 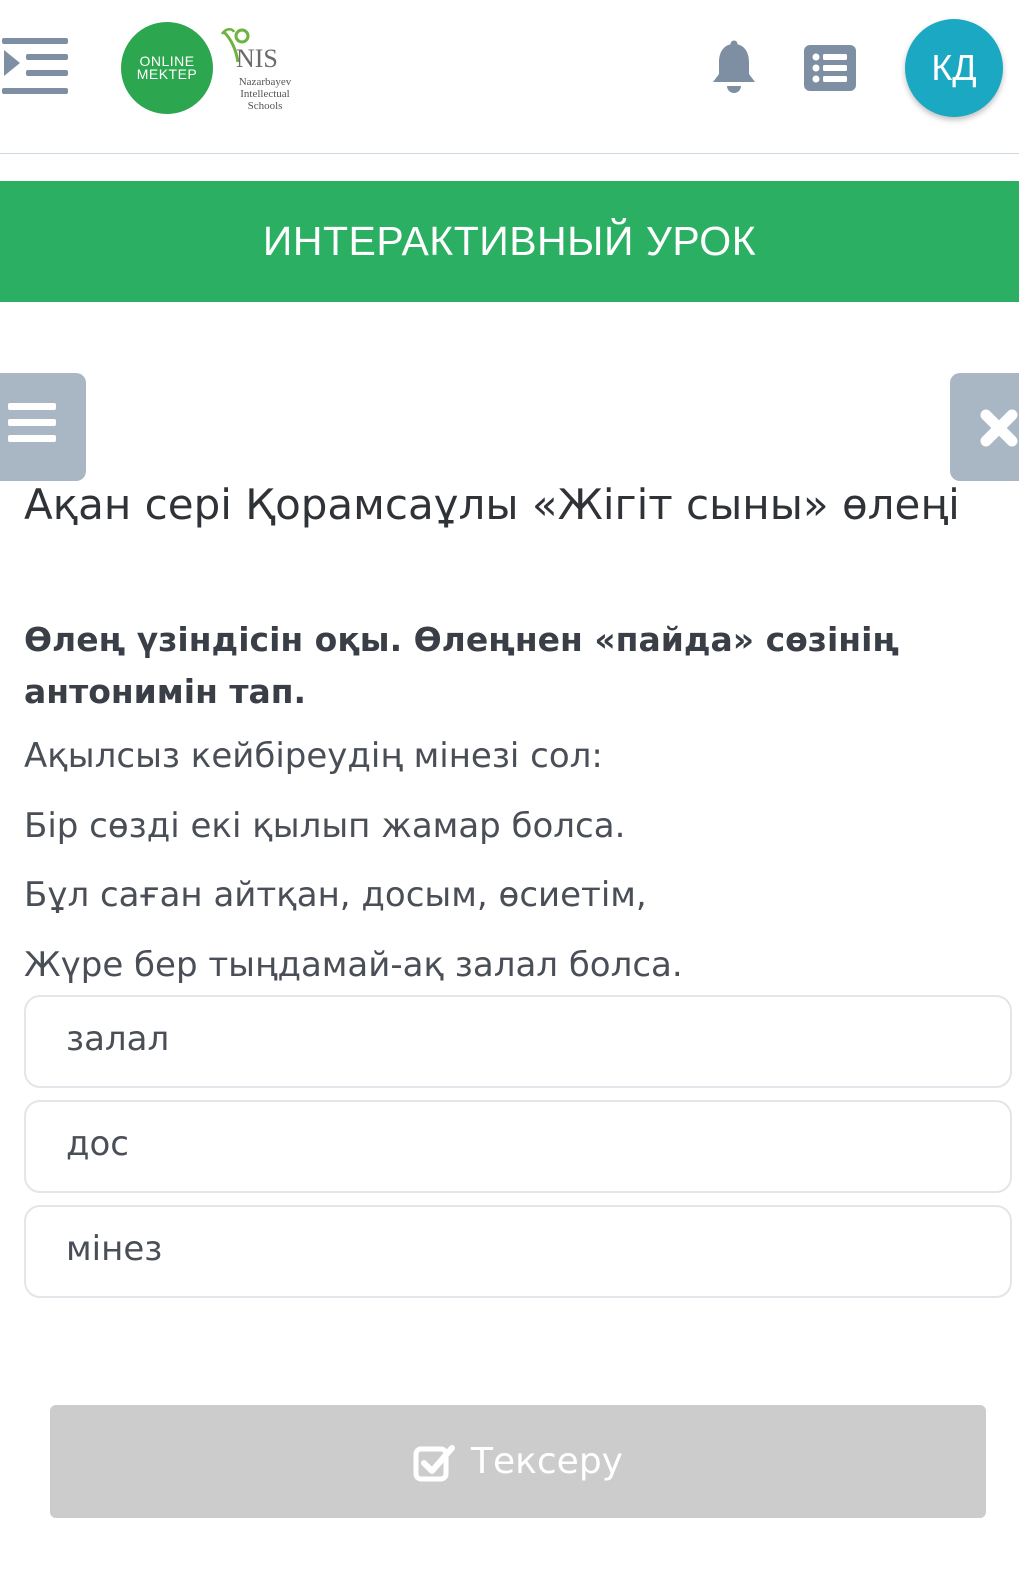 I want to click on logo-nis-sub-line: Intellectual, so click(x=265, y=94).